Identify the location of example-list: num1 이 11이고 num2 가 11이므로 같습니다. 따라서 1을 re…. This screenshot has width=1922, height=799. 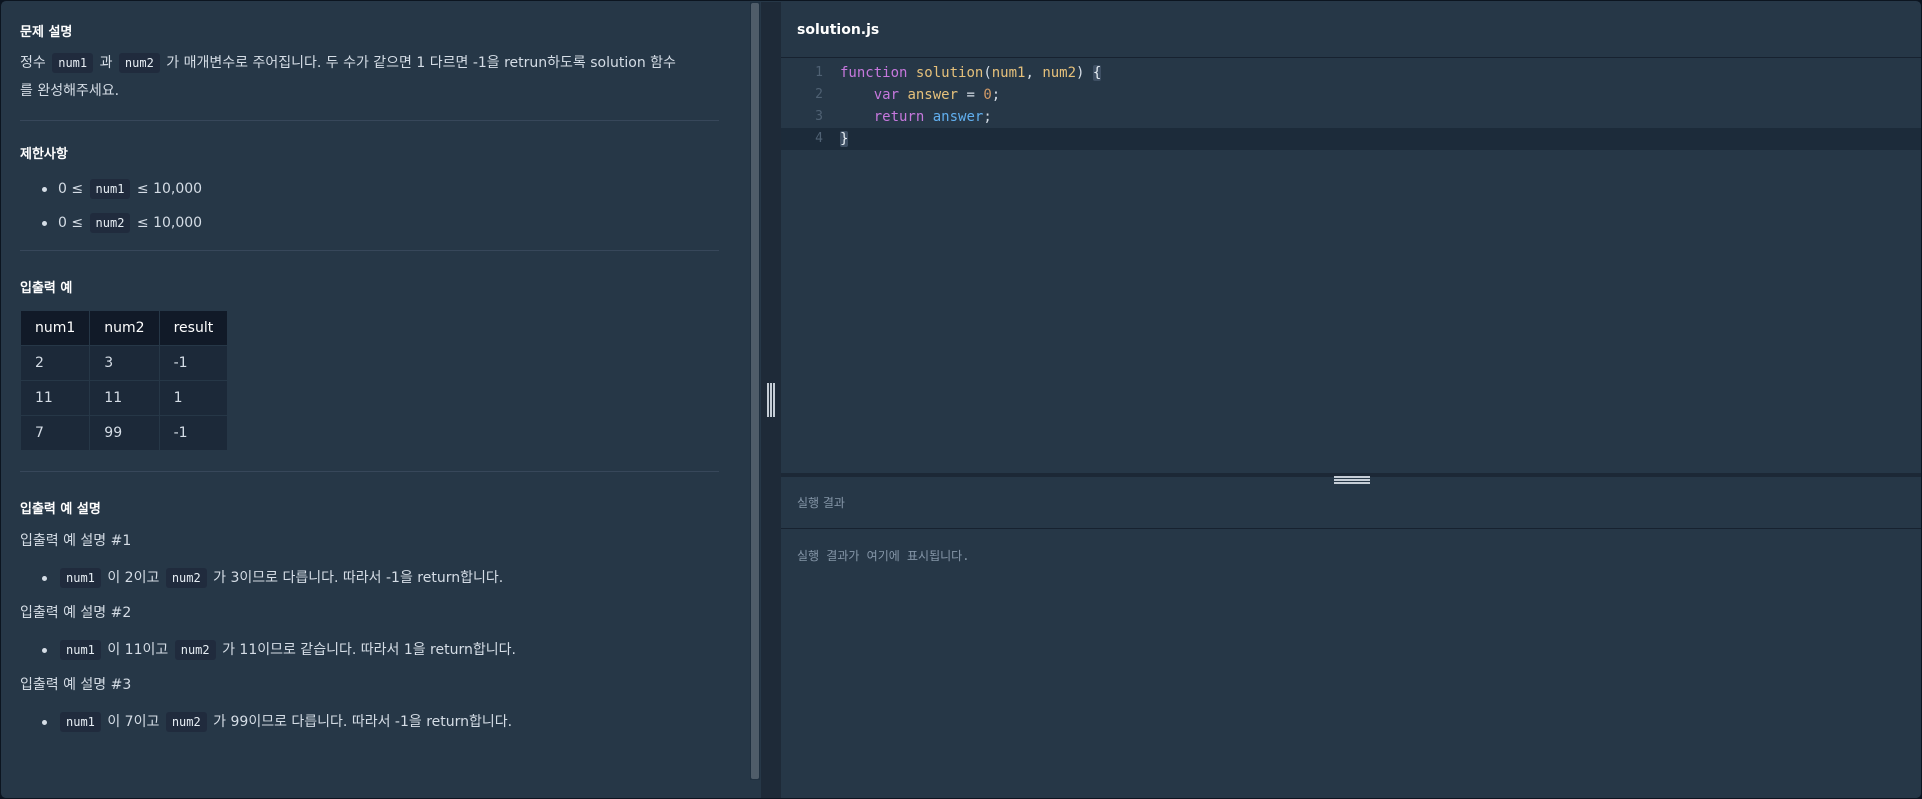
(369, 650).